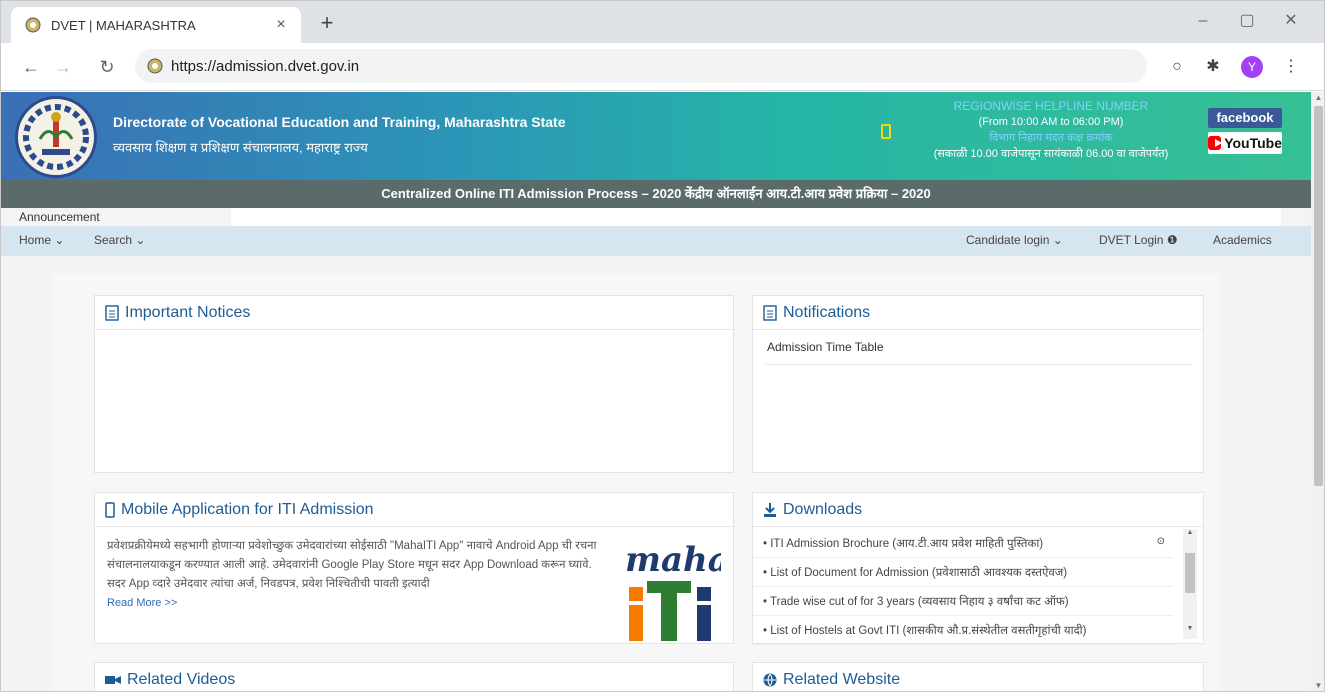 The height and width of the screenshot is (692, 1325). What do you see at coordinates (1051, 122) in the screenshot?
I see `helpline-time: (From 10:00 AM to 06:00 PM)` at bounding box center [1051, 122].